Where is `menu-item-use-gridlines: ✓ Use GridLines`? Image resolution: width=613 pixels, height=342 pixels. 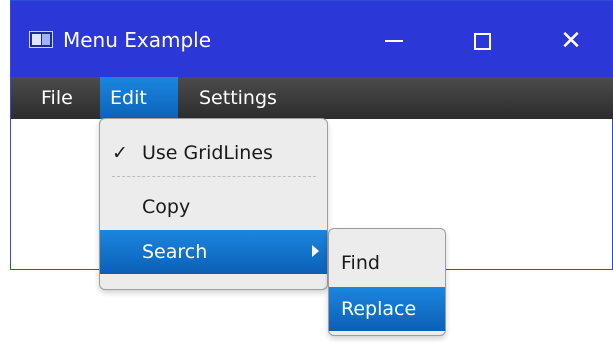 menu-item-use-gridlines: ✓ Use GridLines is located at coordinates (213, 153).